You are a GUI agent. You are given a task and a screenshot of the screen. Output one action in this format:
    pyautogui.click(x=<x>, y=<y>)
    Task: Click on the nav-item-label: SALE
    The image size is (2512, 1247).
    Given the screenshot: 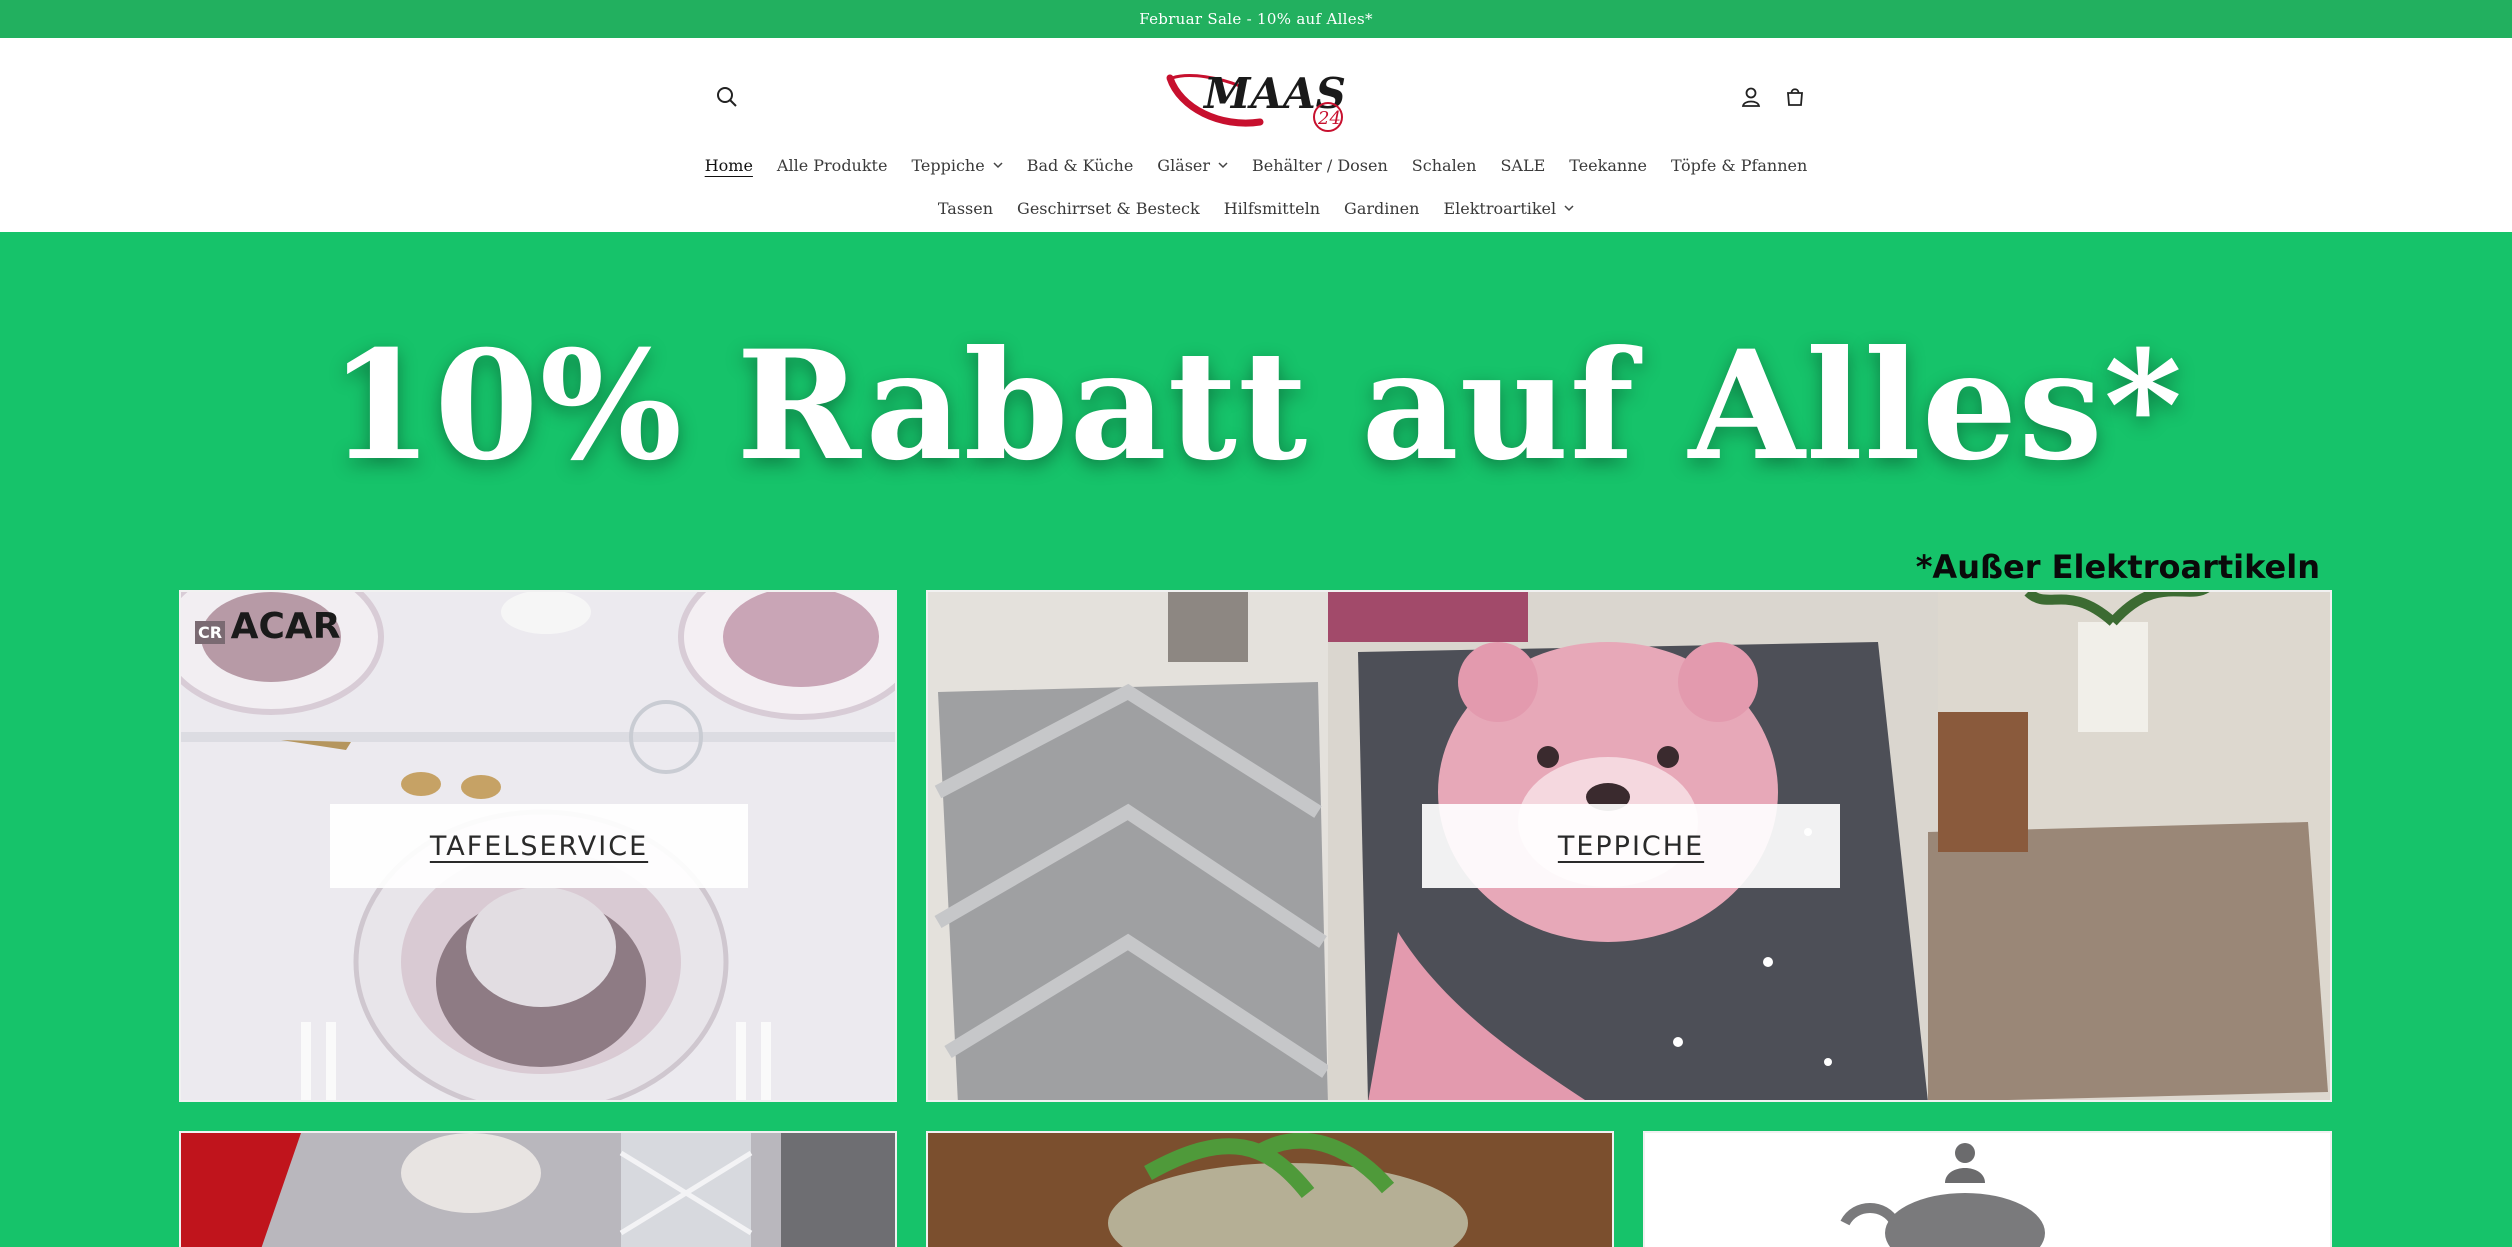 What is the action you would take?
    pyautogui.click(x=1523, y=165)
    